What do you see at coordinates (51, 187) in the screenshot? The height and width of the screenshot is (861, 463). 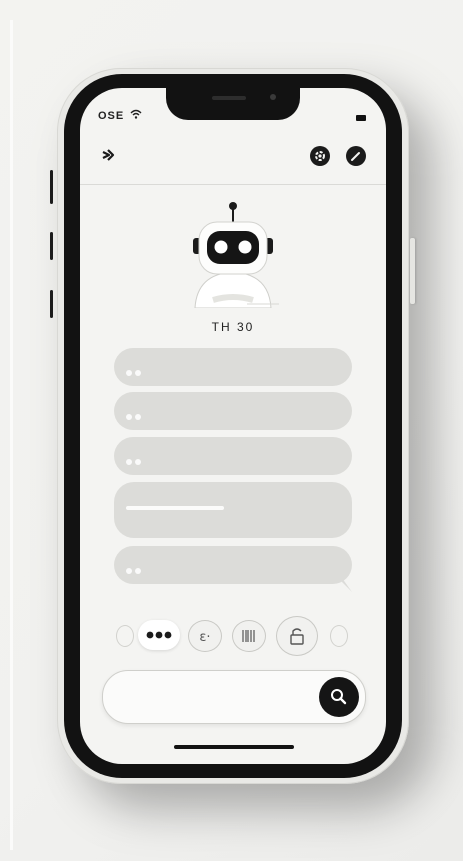 I see `mute-switch` at bounding box center [51, 187].